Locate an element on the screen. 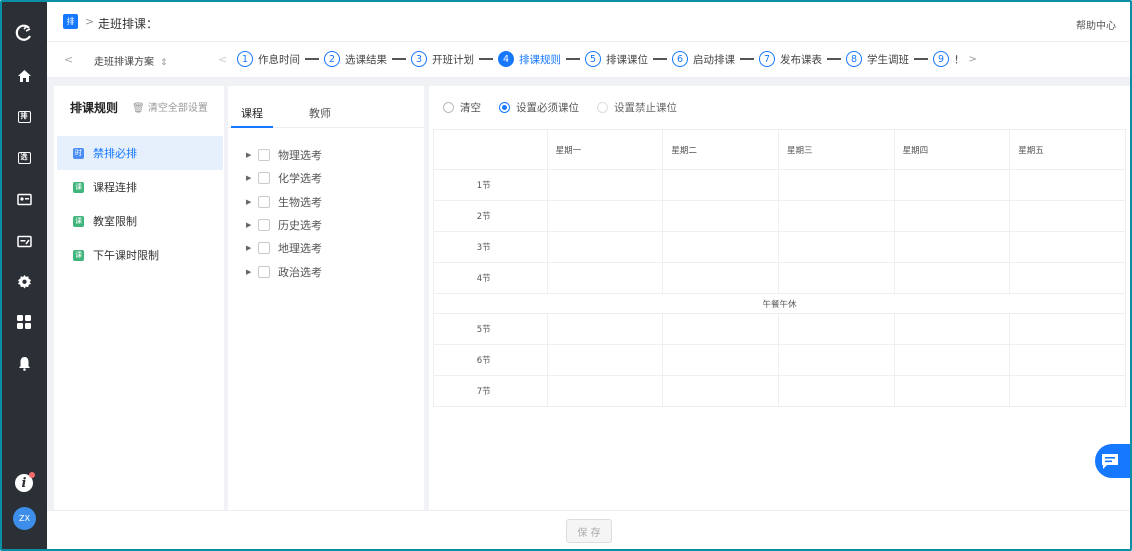 The image size is (1132, 551). radio-forbid-slot: 设置禁止课位 is located at coordinates (637, 107).